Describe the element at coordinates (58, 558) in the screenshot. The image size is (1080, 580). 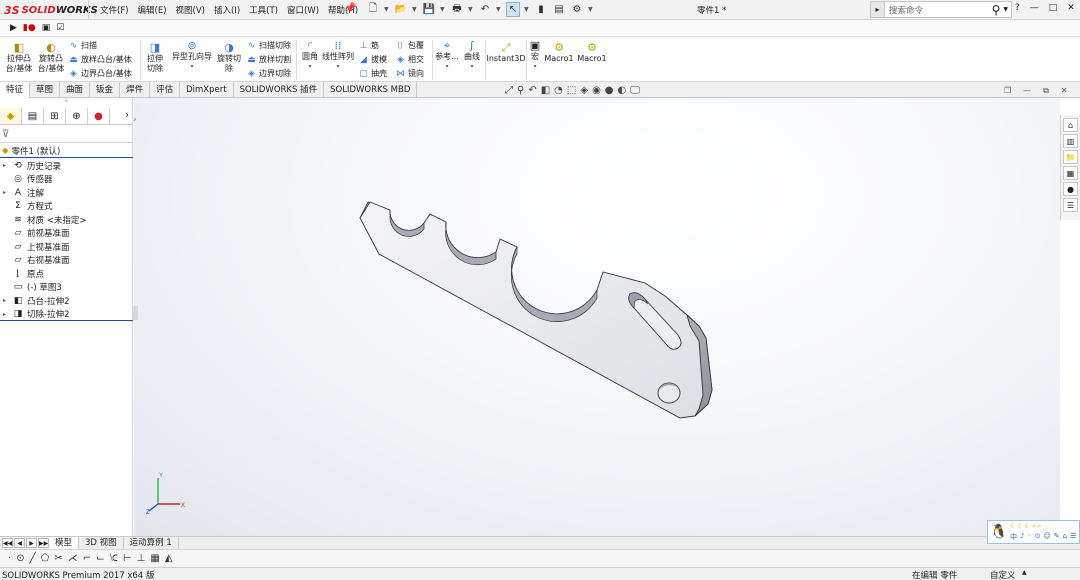
I see `trim-icon: ✂` at that location.